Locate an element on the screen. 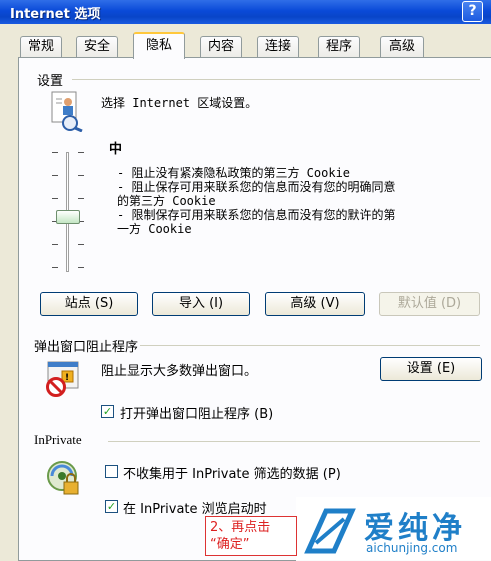 This screenshot has width=491, height=561. default-button: 默认值 (D) is located at coordinates (429, 304).